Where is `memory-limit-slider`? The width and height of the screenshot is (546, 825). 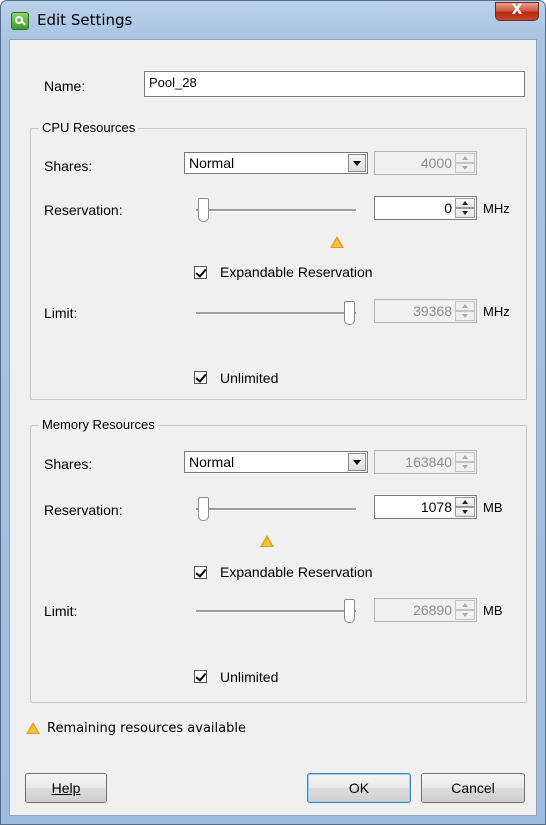
memory-limit-slider is located at coordinates (276, 611).